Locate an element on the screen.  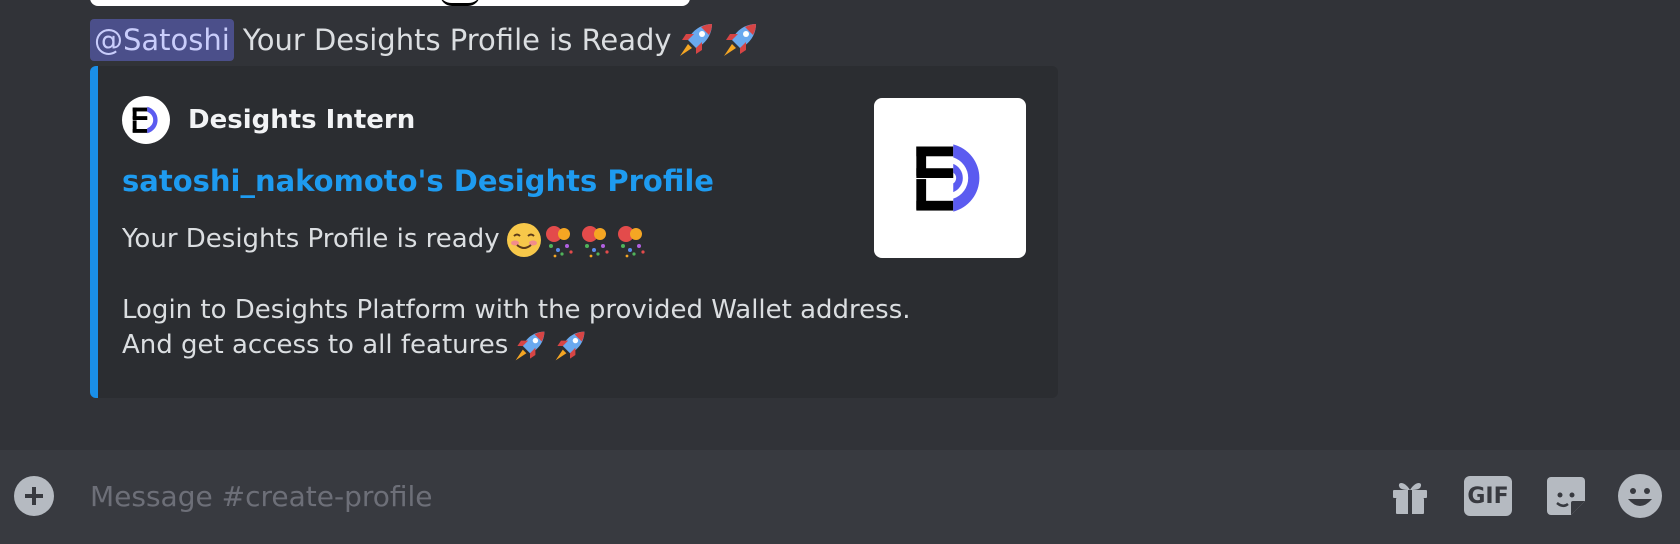
sticker-button is located at coordinates (1566, 496).